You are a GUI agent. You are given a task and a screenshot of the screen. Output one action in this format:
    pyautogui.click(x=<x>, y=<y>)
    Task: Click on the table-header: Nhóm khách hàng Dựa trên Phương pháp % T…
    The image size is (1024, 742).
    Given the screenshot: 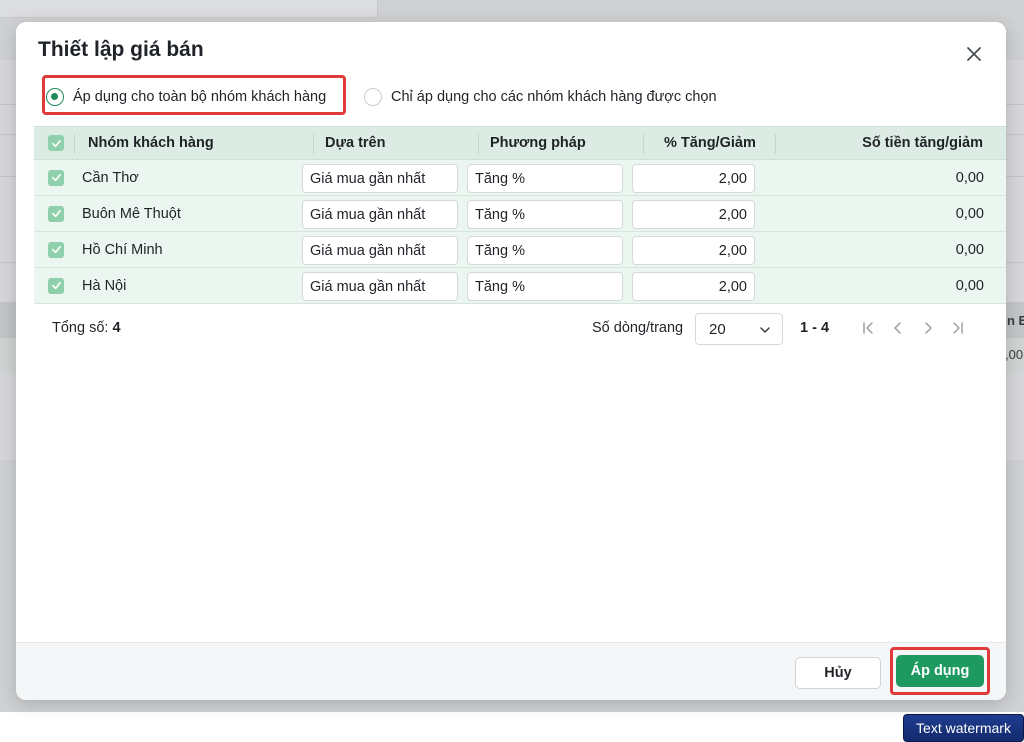 What is the action you would take?
    pyautogui.click(x=520, y=143)
    